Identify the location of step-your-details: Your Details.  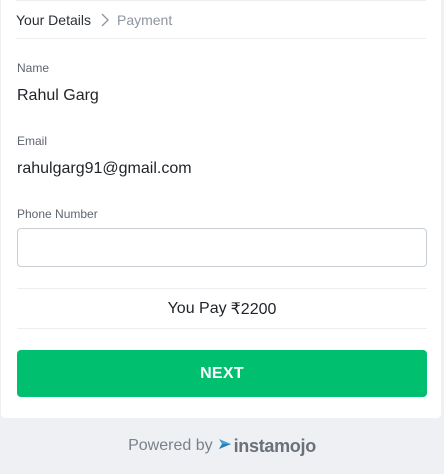
(53, 20).